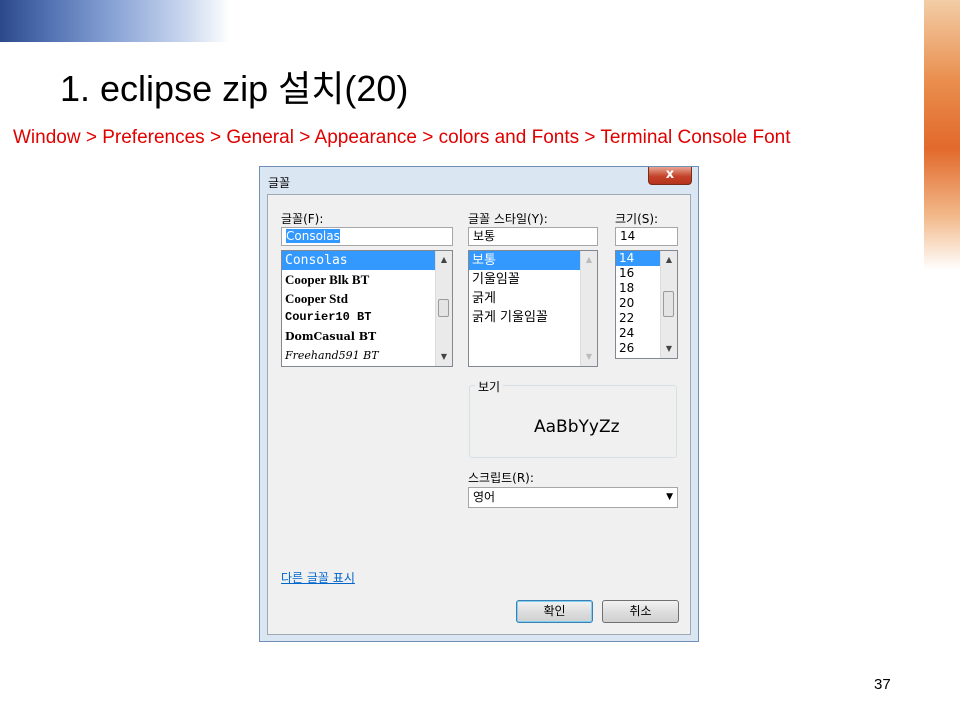  I want to click on style-list-item: 기울임꼴, so click(533, 279).